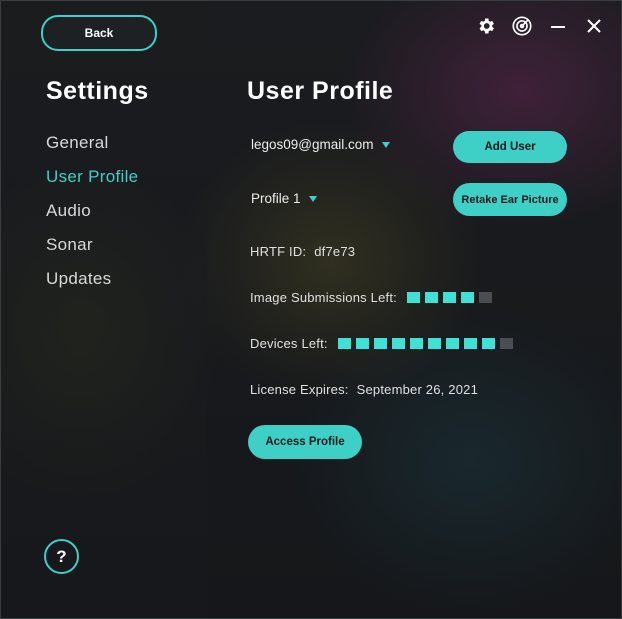 Image resolution: width=622 pixels, height=619 pixels. Describe the element at coordinates (99, 33) in the screenshot. I see `back-button: Back` at that location.